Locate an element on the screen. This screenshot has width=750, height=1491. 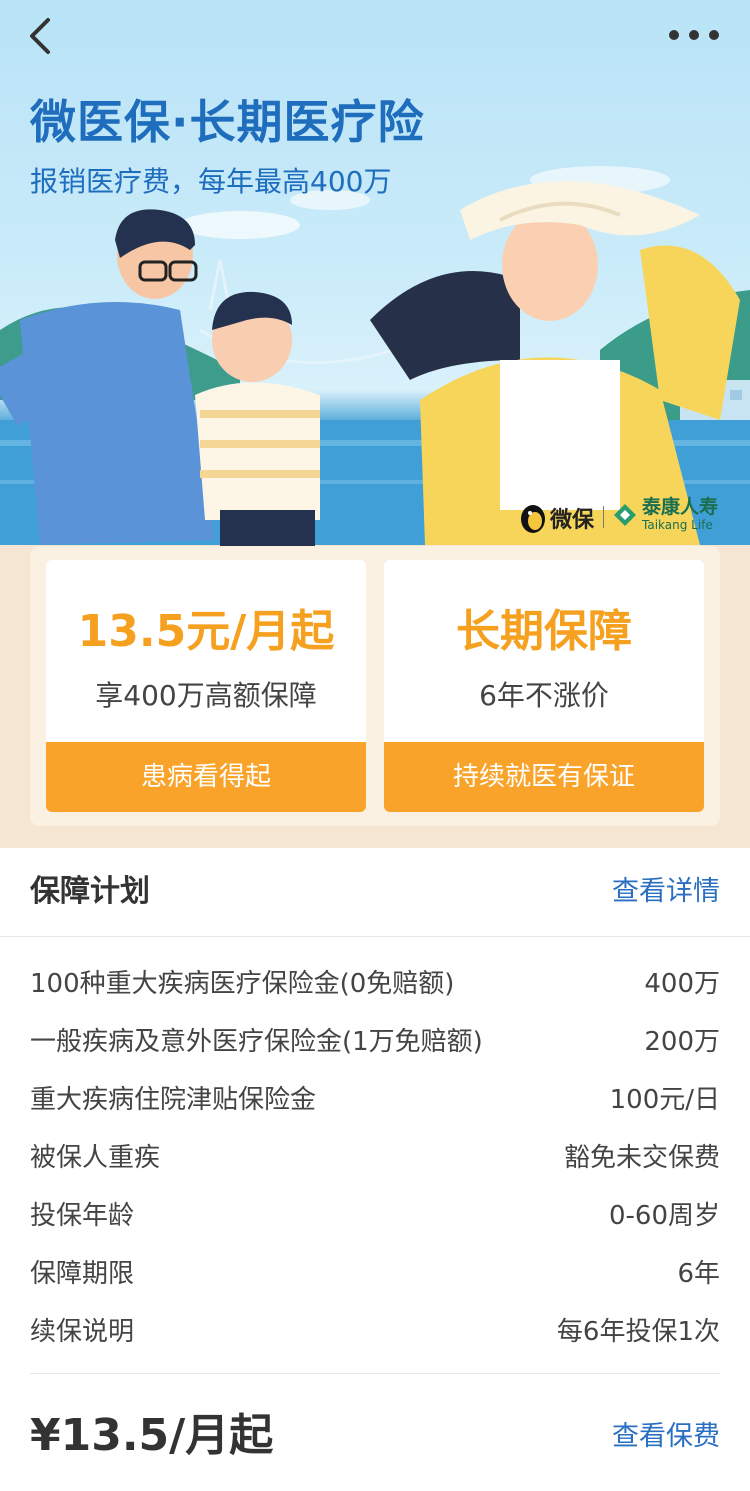
hero-title: 微医保·长期医疗险 is located at coordinates (227, 122).